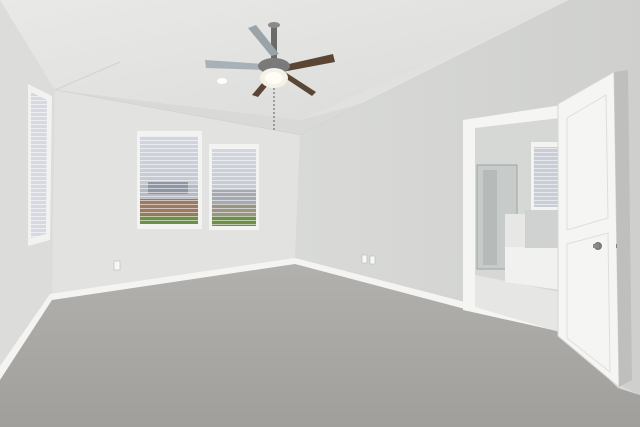 The image size is (640, 427). Describe the element at coordinates (512, 218) in the screenshot. I see `bathroom-doorway` at that location.